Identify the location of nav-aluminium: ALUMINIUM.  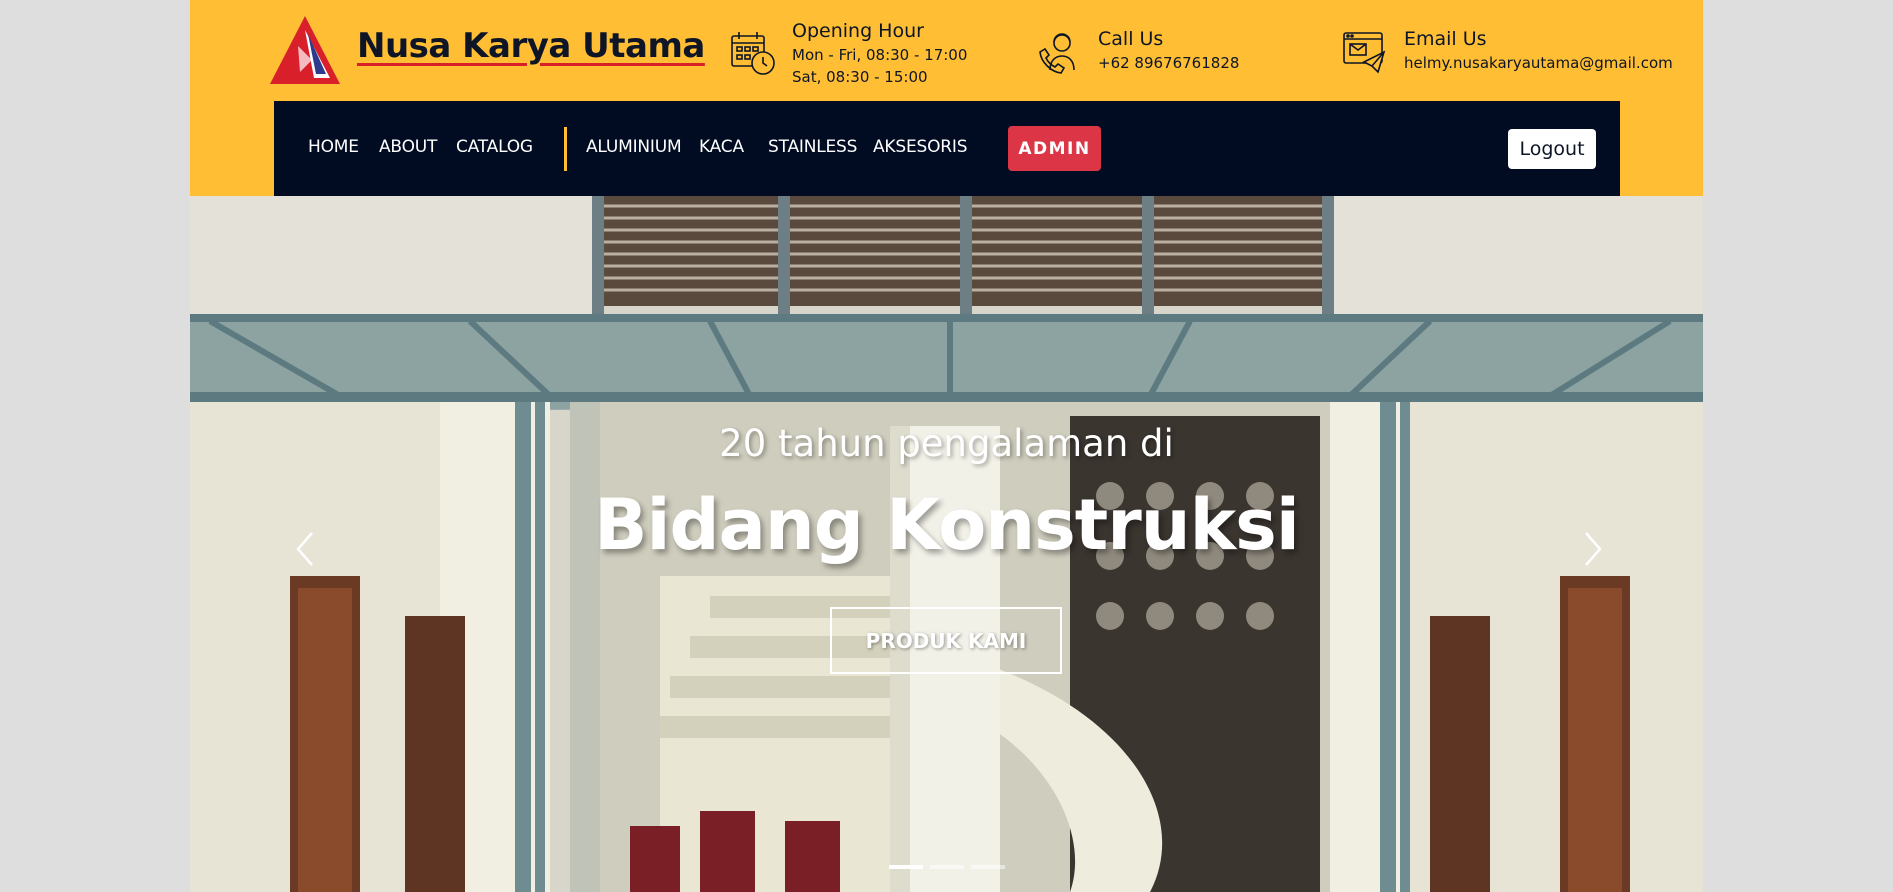
(634, 147).